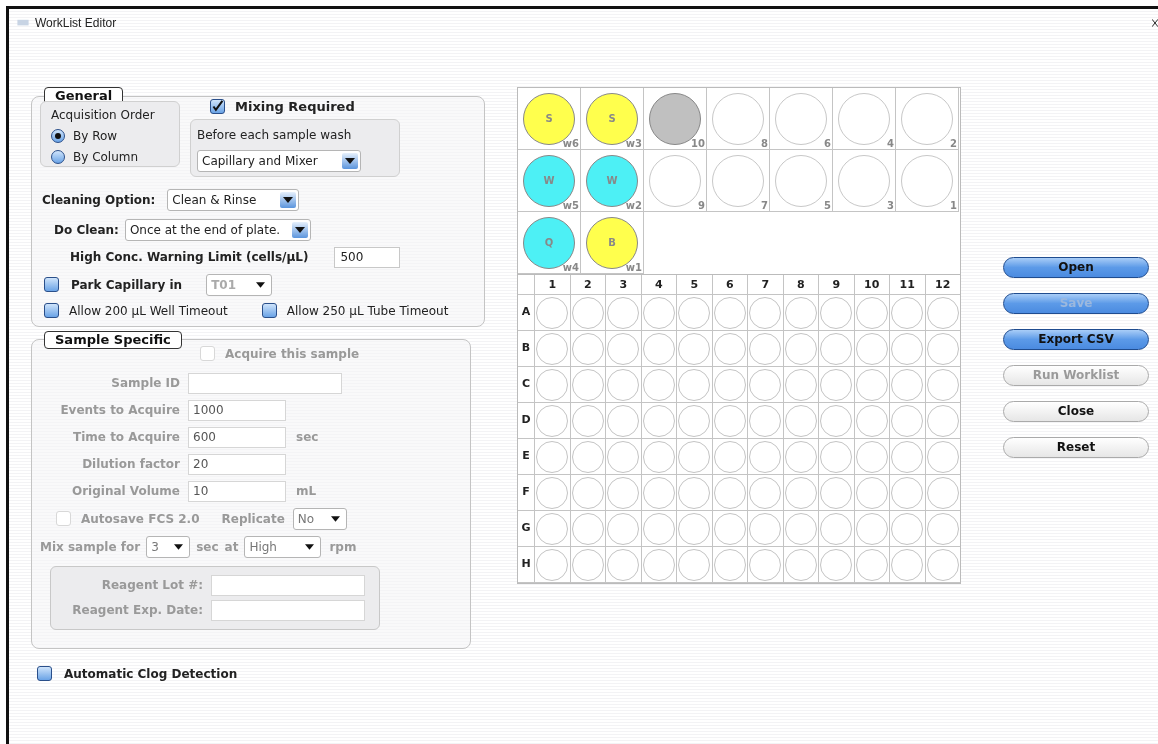  What do you see at coordinates (738, 119) in the screenshot?
I see `tube-slot: 8` at bounding box center [738, 119].